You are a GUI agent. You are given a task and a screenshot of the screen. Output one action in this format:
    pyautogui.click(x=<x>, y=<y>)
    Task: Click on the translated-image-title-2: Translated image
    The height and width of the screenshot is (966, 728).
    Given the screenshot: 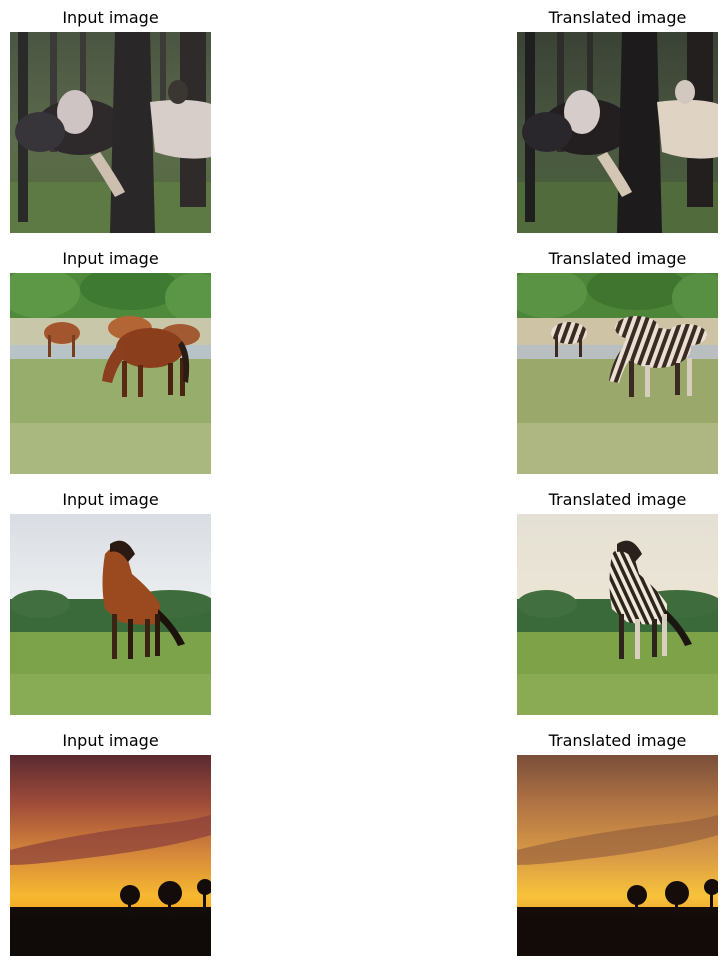 What is the action you would take?
    pyautogui.click(x=617, y=258)
    